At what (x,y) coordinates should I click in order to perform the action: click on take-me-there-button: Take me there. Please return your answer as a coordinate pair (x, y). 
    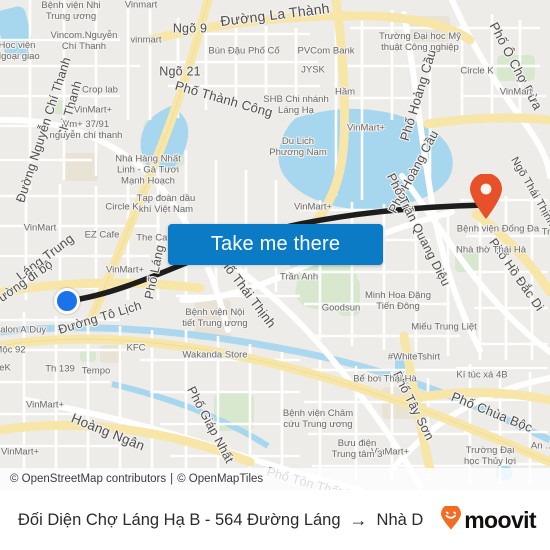
    Looking at the image, I should click on (275, 244).